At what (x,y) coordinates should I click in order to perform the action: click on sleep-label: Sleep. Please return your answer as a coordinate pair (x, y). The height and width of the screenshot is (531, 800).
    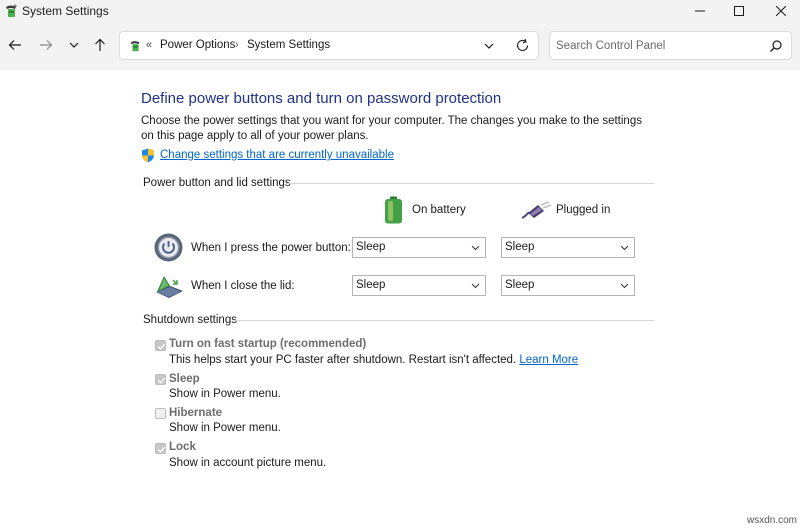
    Looking at the image, I should click on (184, 379).